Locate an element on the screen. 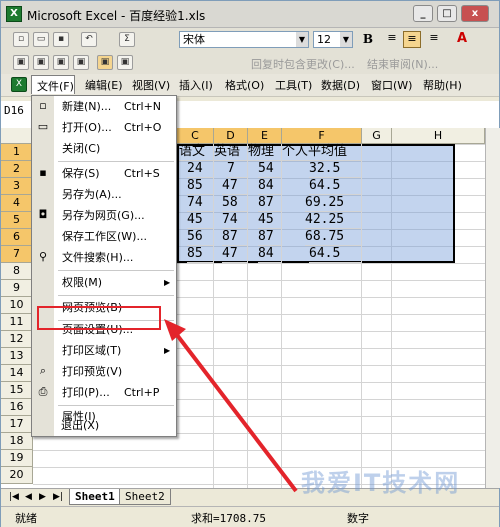 The image size is (500, 527). last-sheet-icon: ▶| is located at coordinates (58, 497).